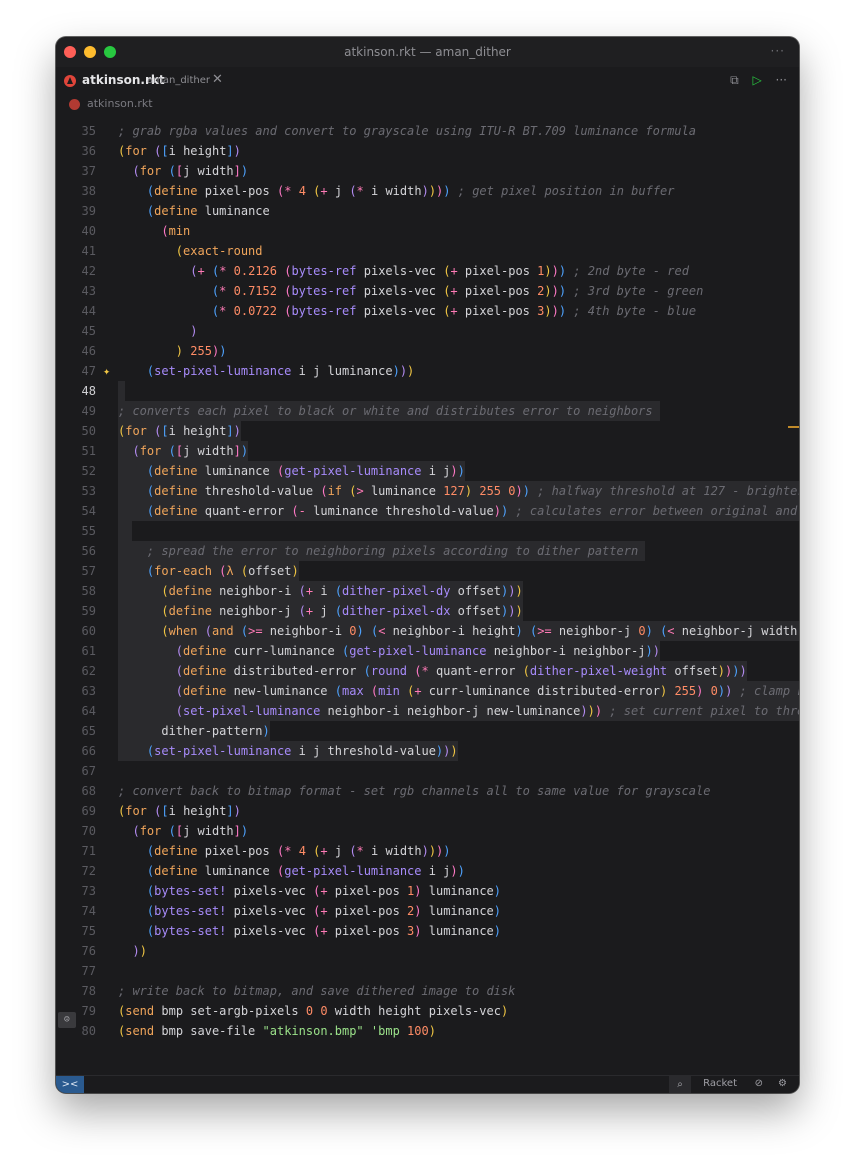 Image resolution: width=855 pixels, height=1167 pixels. I want to click on window-menu-icon: ···, so click(778, 51).